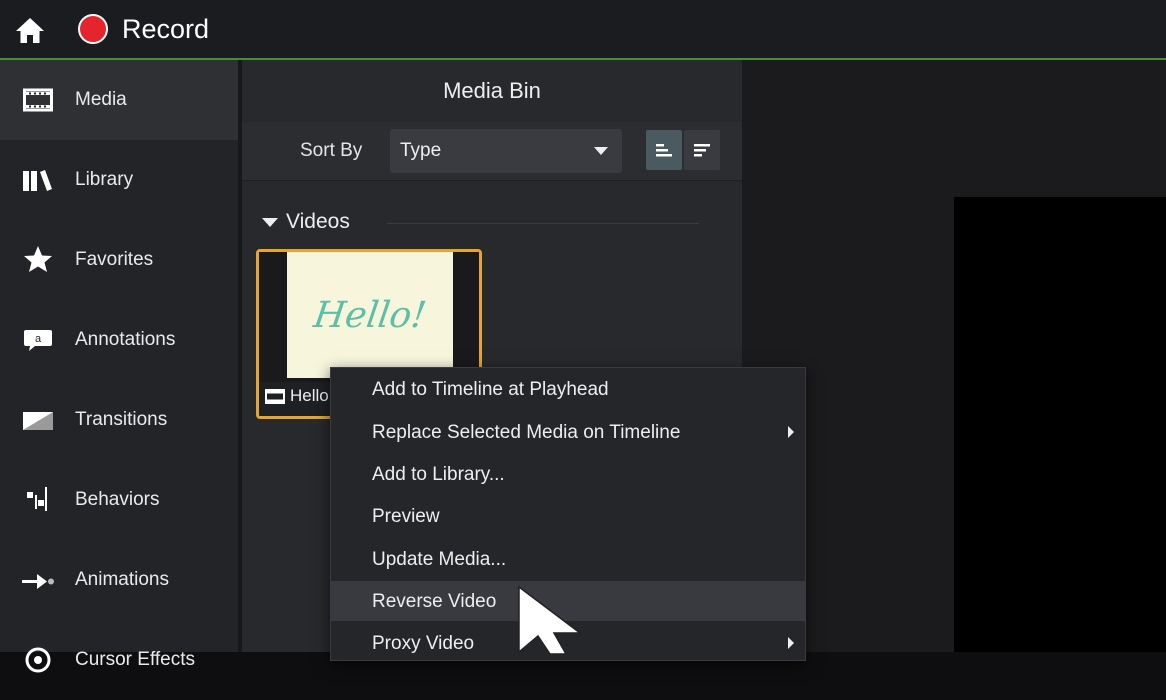 This screenshot has width=1166, height=700. Describe the element at coordinates (331, 150) in the screenshot. I see `sort-by-label: Sort By` at that location.